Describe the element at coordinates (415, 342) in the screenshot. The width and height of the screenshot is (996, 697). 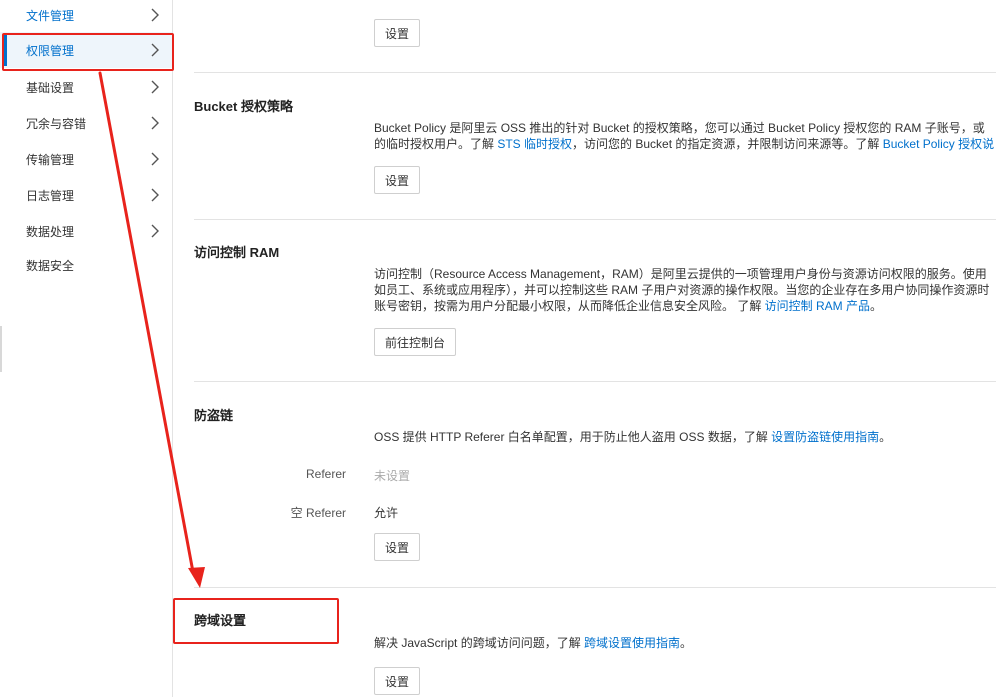
I see `go-to-console-button: 前往控制台` at that location.